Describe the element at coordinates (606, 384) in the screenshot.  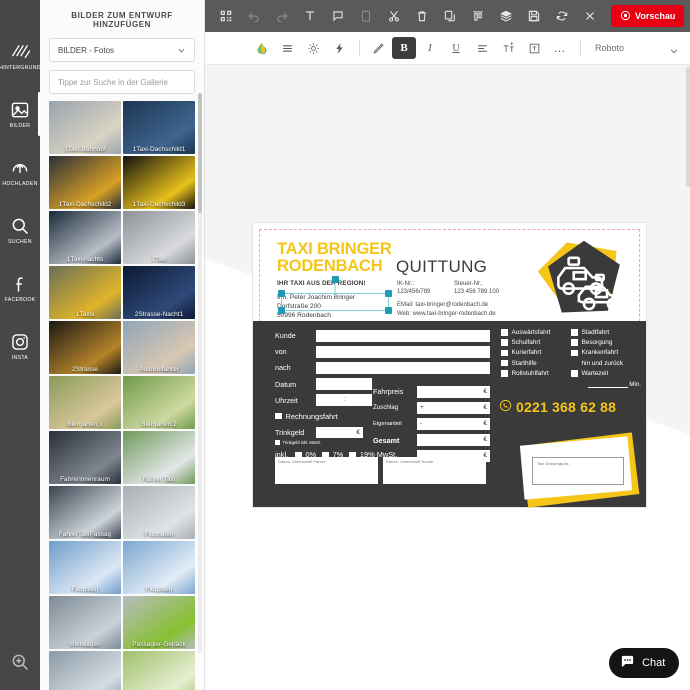
I see `wartezeit-minutes: Min.` at that location.